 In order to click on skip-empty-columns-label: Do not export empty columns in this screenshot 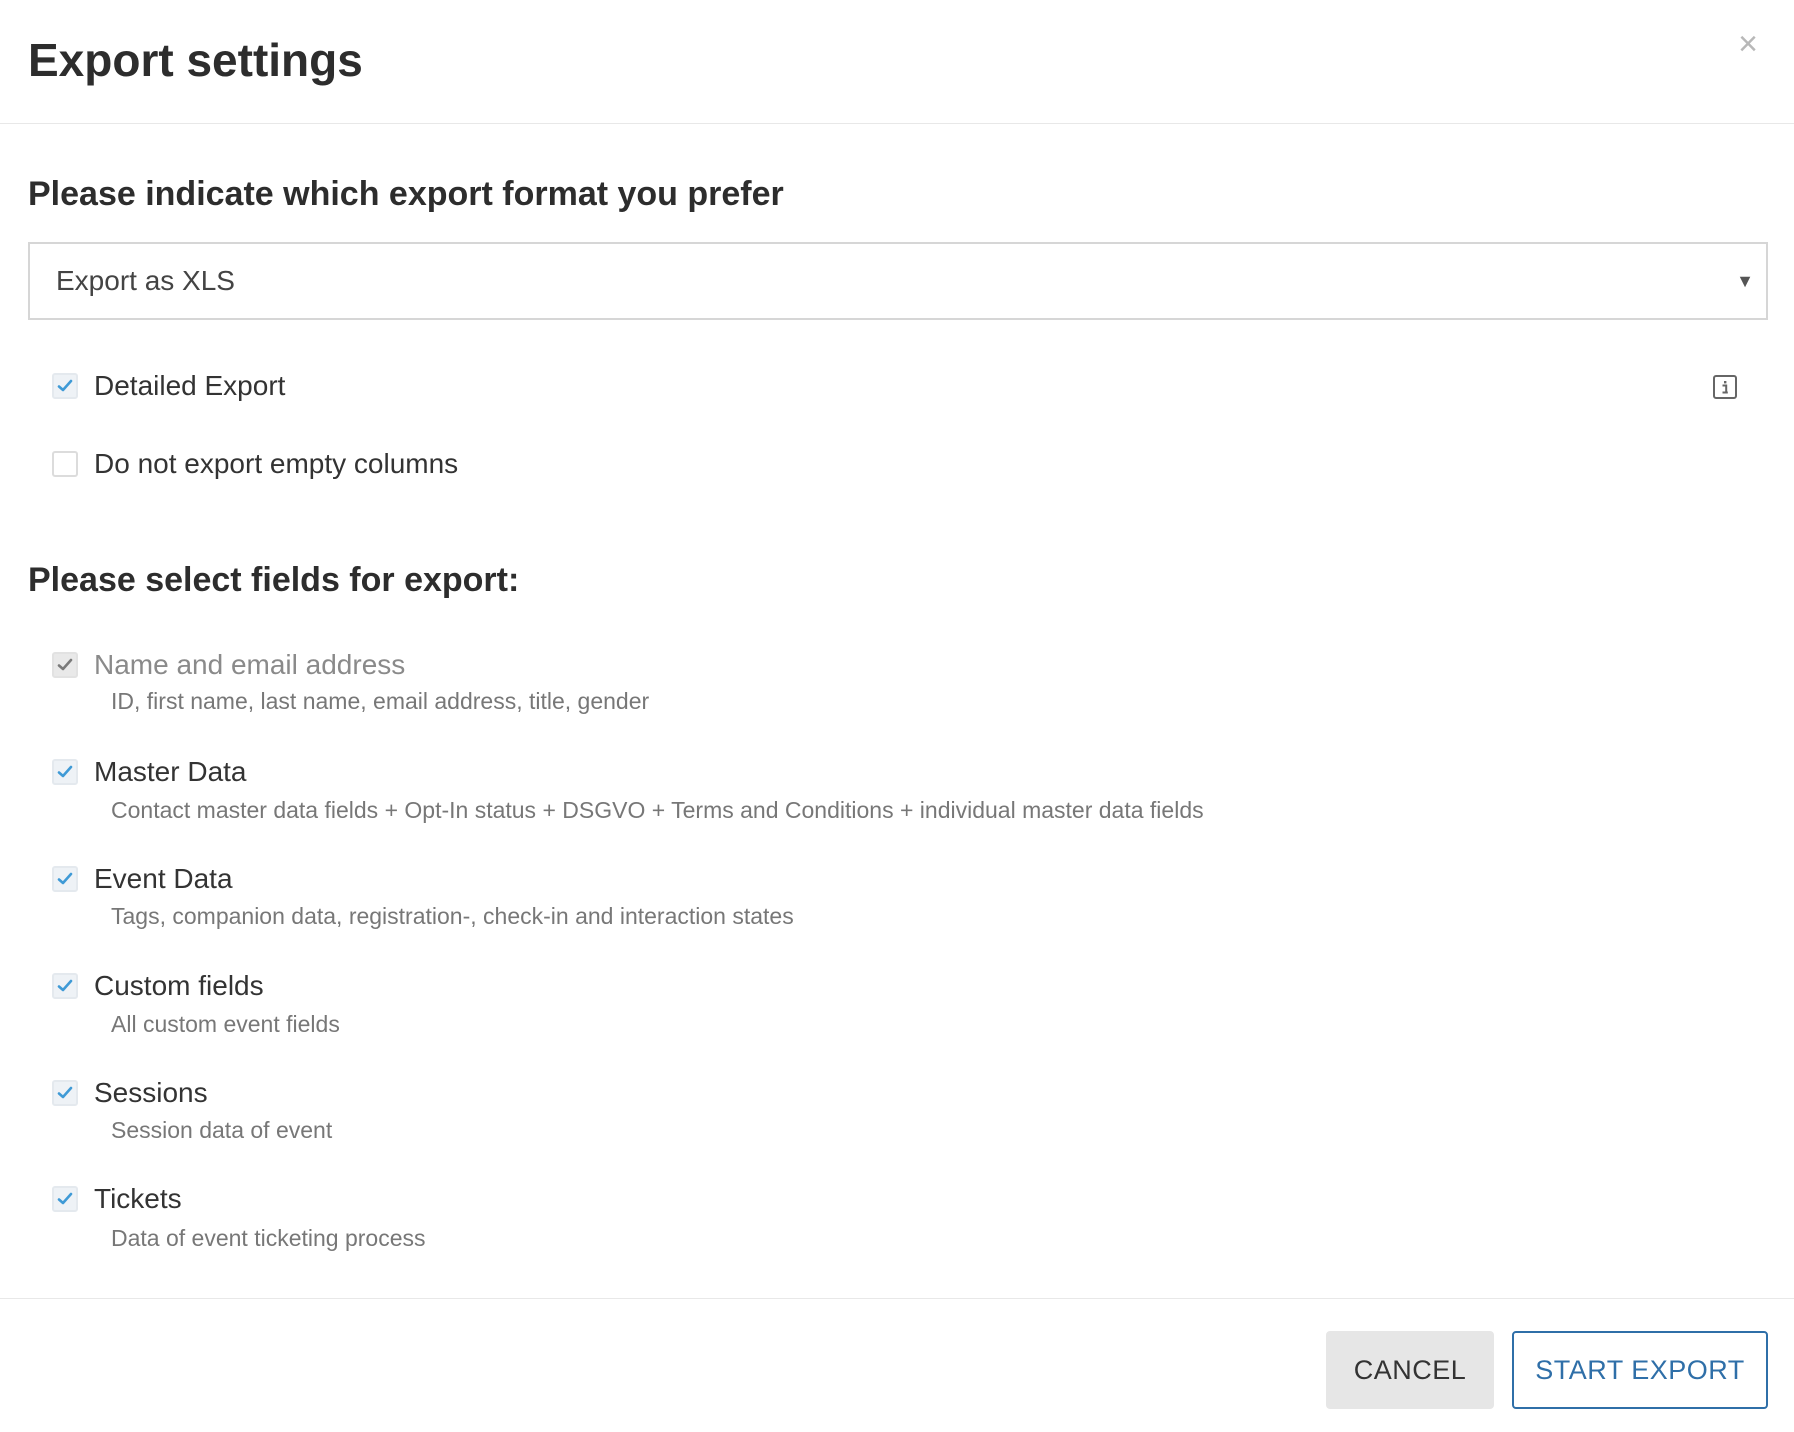, I will do `click(276, 463)`.